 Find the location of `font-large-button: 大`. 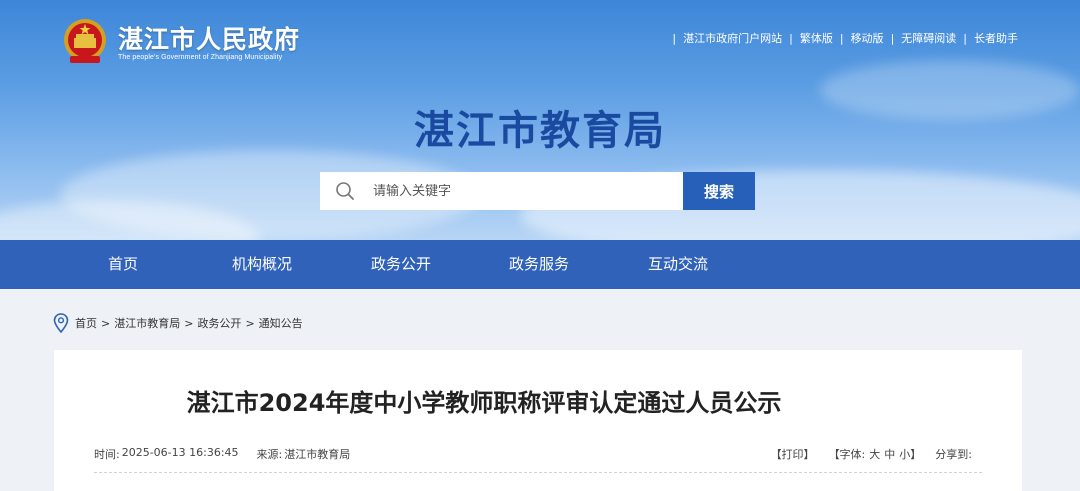

font-large-button: 大 is located at coordinates (874, 454).